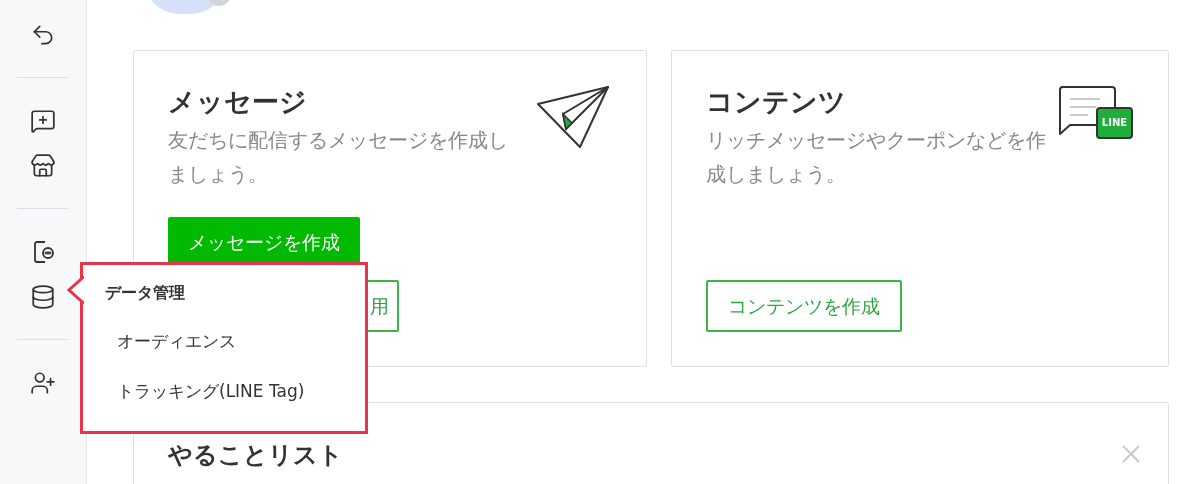 The width and height of the screenshot is (1200, 484). Describe the element at coordinates (145, 293) in the screenshot. I see `popup-title: データ管理` at that location.